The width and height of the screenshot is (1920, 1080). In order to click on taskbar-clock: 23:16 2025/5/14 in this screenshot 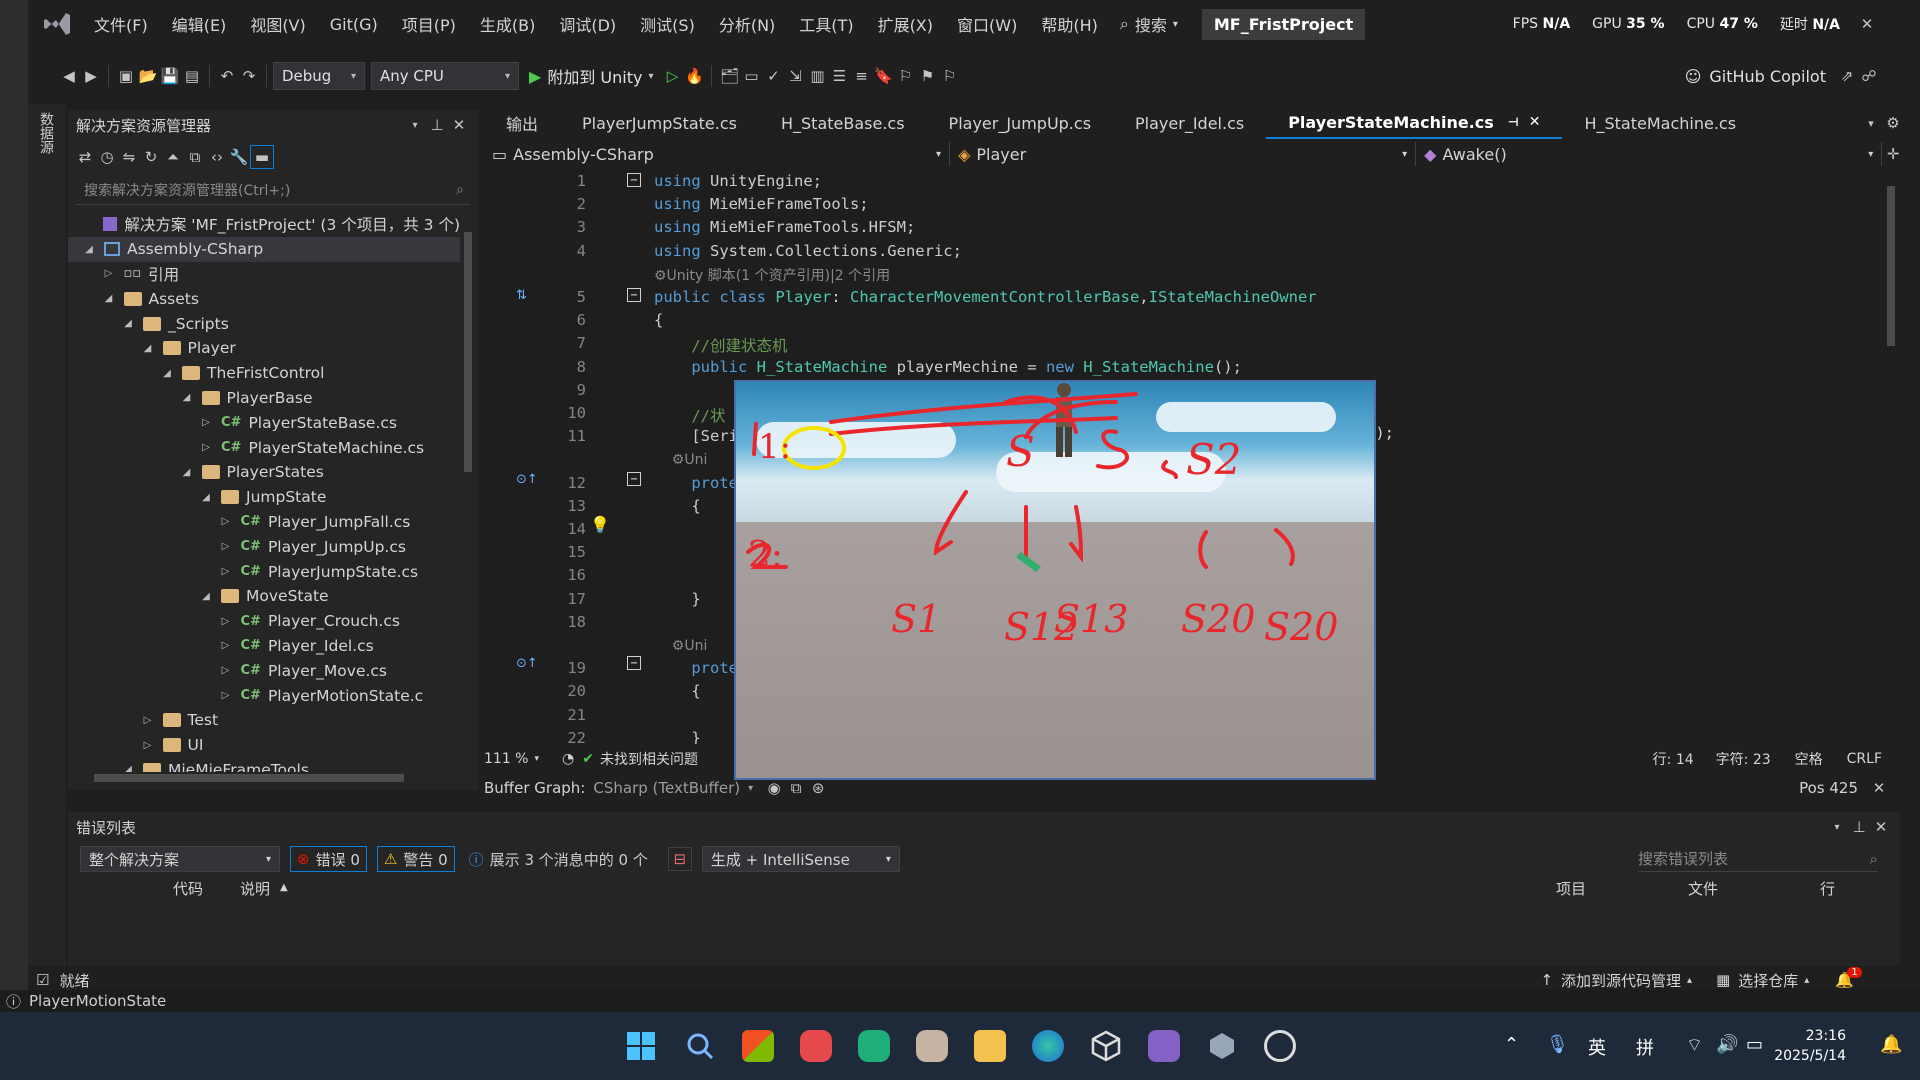, I will do `click(1810, 1046)`.